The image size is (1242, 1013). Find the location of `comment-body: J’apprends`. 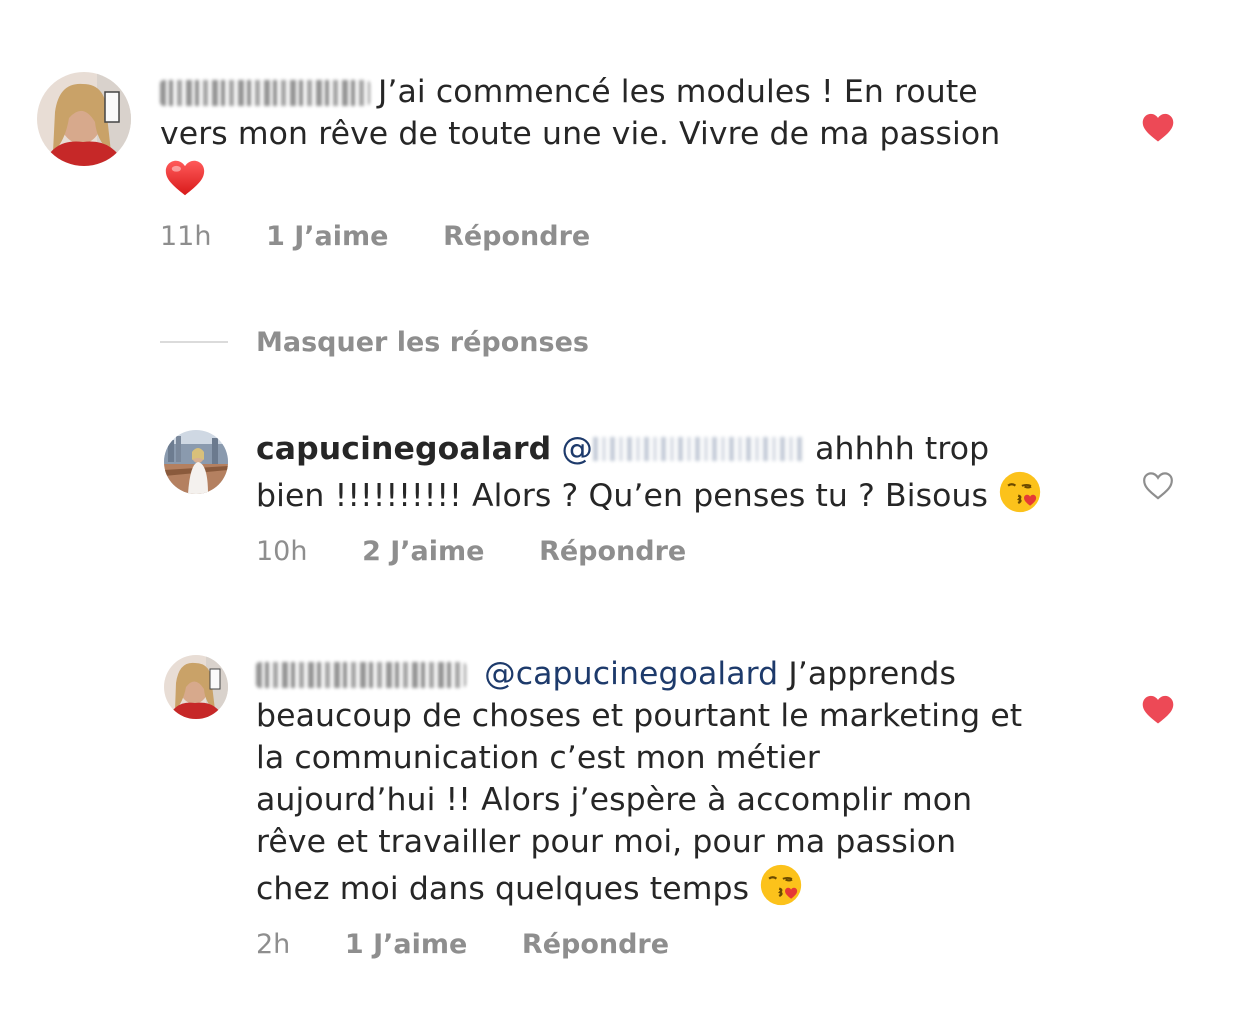

comment-body: J’apprends is located at coordinates (872, 674).